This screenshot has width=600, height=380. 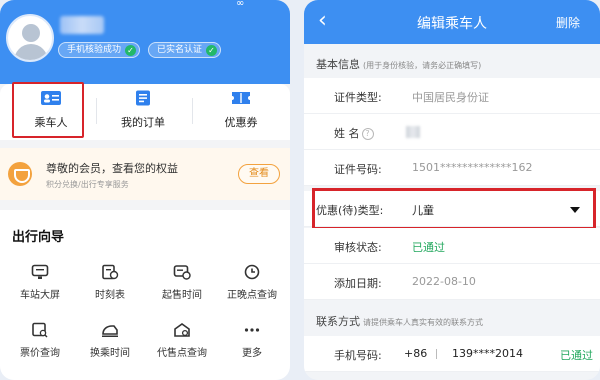 What do you see at coordinates (252, 330) in the screenshot?
I see `more-dots-icon` at bounding box center [252, 330].